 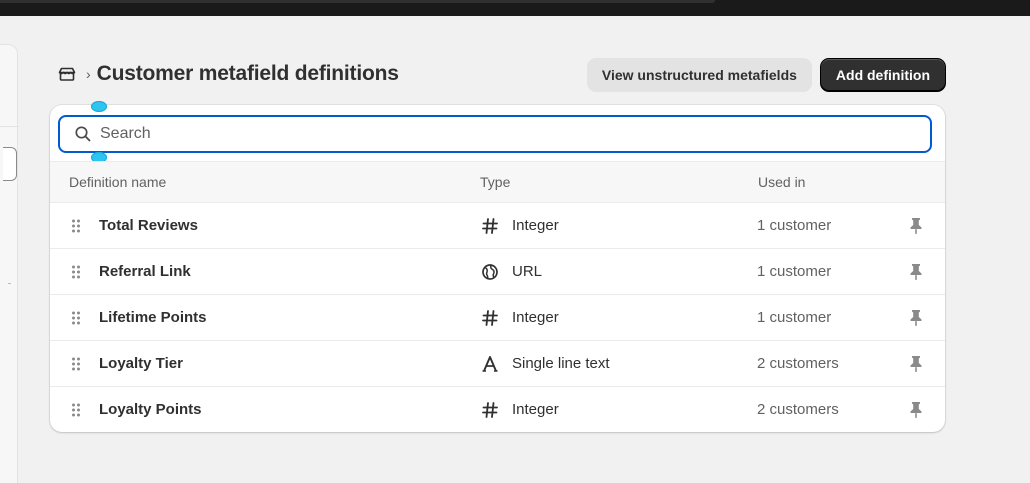 I want to click on column-header-type: Type, so click(x=495, y=182).